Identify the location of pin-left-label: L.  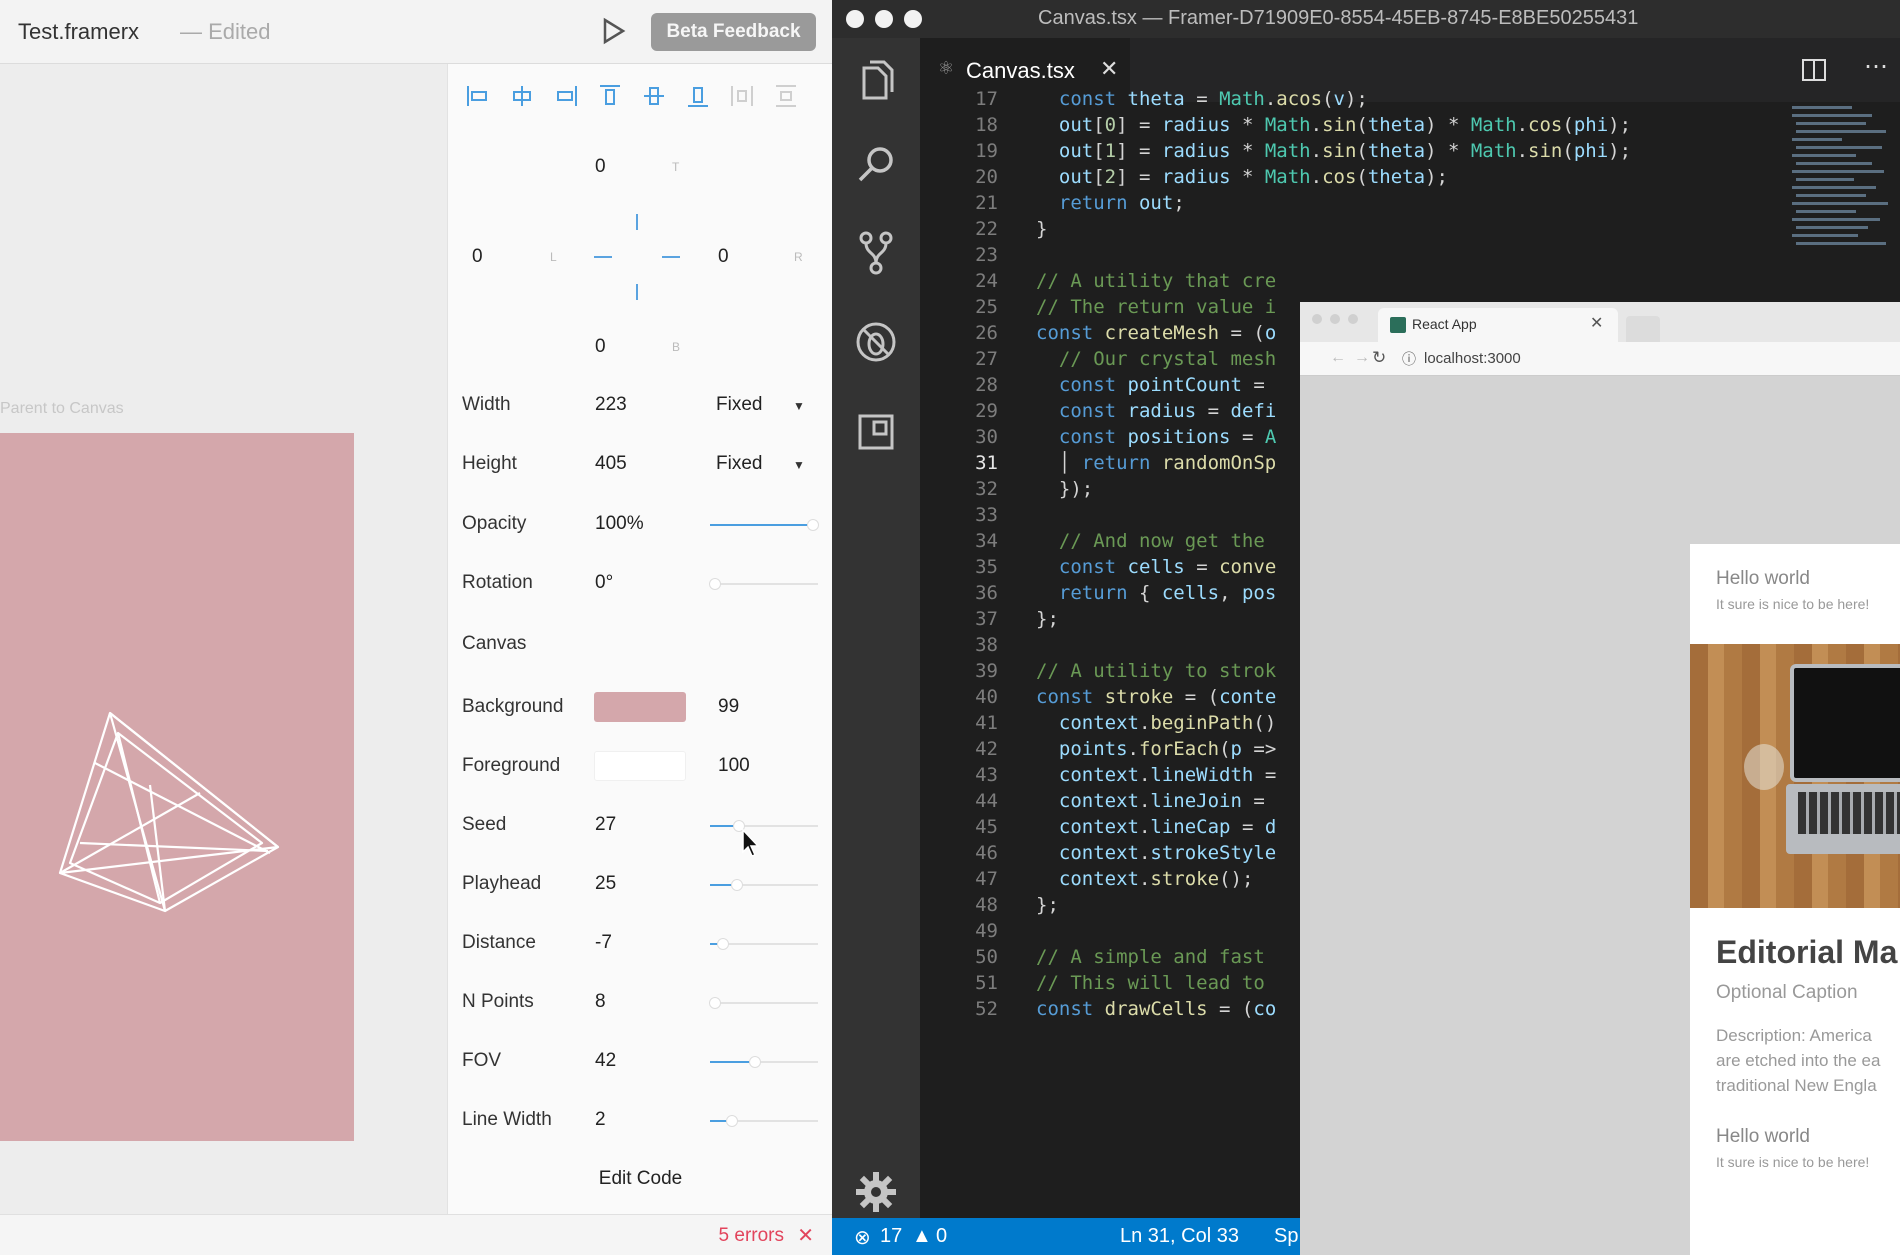
(553, 257).